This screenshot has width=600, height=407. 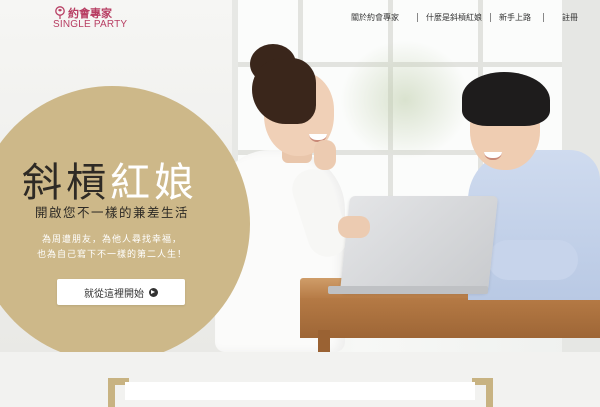 What do you see at coordinates (112, 248) in the screenshot?
I see `hero-description: 為周遭朋友，為他人尋找幸福， 也為自己寫下不一樣的第二人生！` at bounding box center [112, 248].